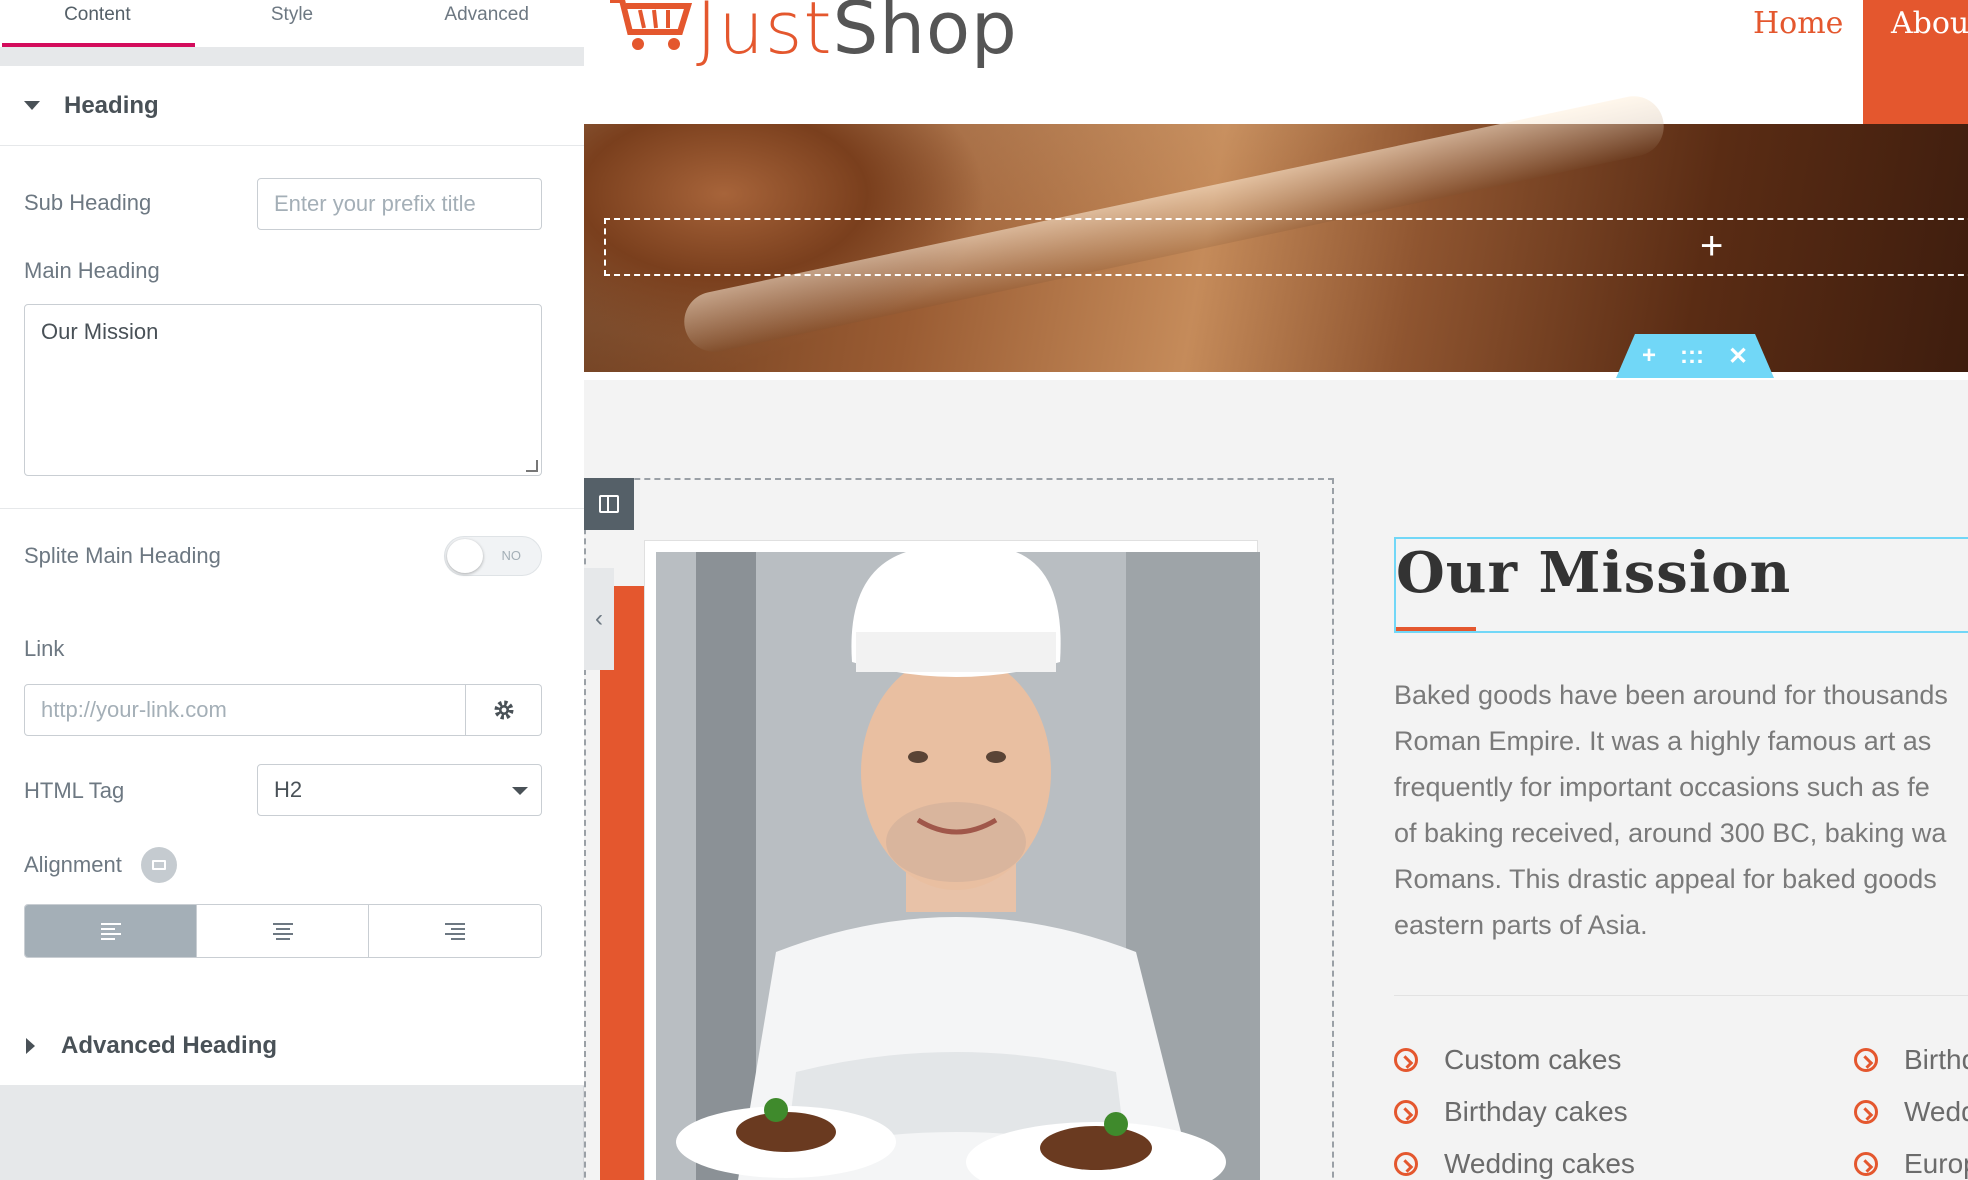 The height and width of the screenshot is (1180, 1968). I want to click on nav-home-link: Home, so click(1798, 23).